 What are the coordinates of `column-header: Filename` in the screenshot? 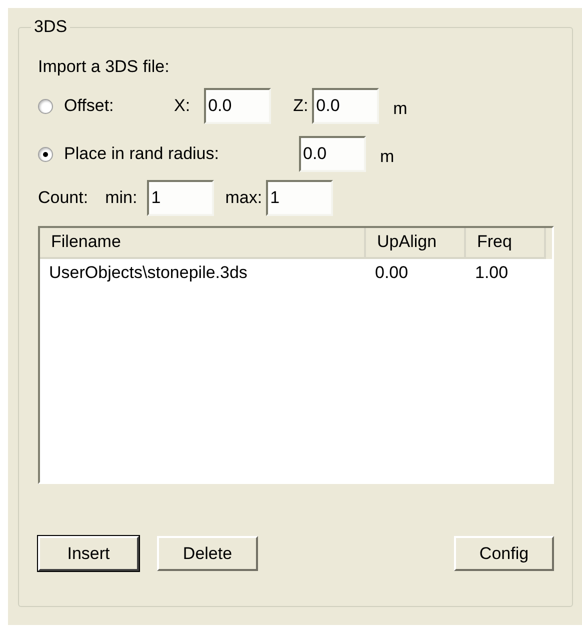 It's located at (203, 243).